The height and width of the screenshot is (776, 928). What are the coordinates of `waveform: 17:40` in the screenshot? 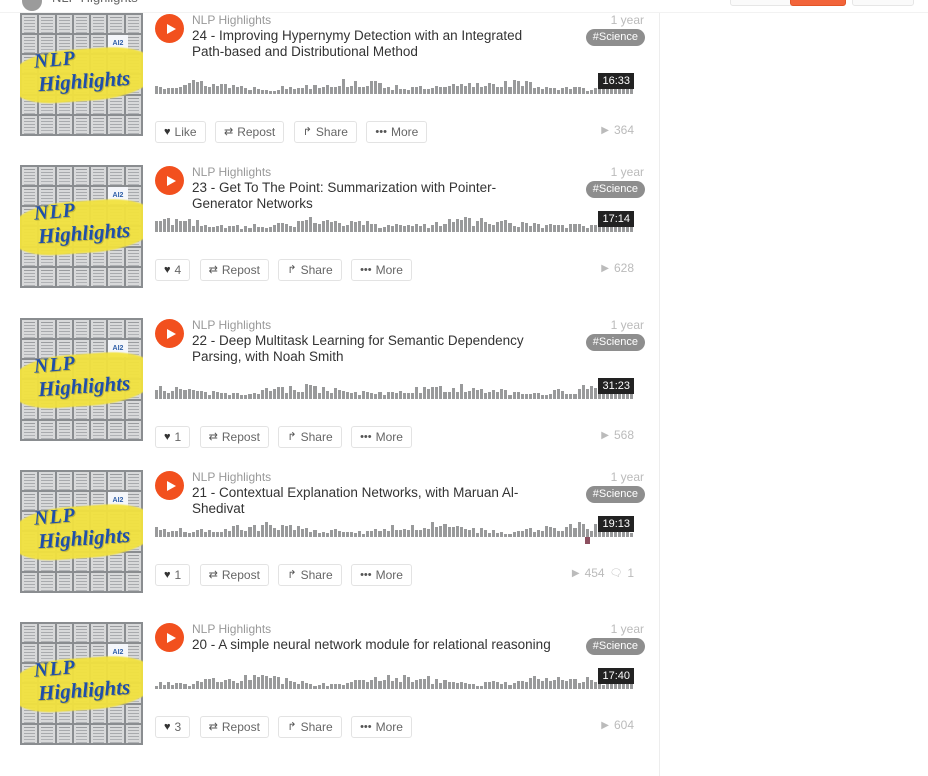 It's located at (394, 684).